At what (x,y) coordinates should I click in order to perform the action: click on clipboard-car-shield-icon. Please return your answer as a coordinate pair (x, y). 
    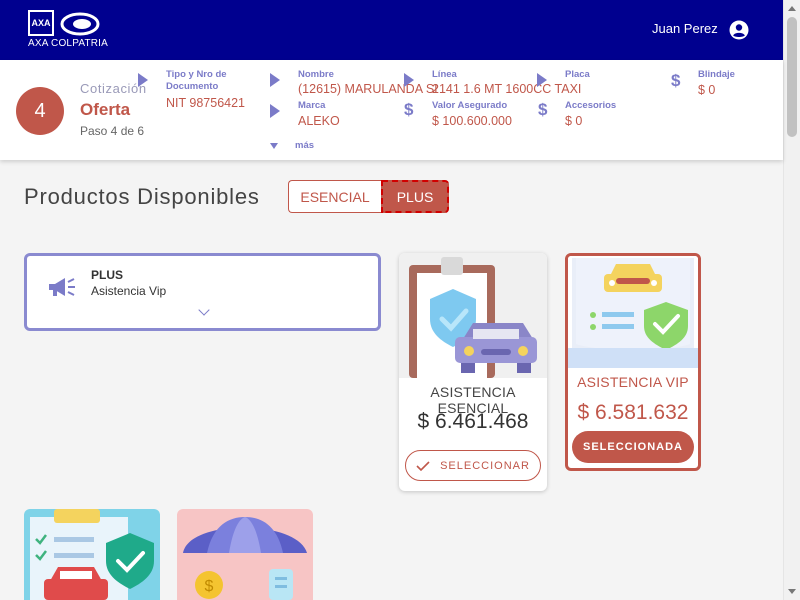
    Looking at the image, I should click on (473, 315).